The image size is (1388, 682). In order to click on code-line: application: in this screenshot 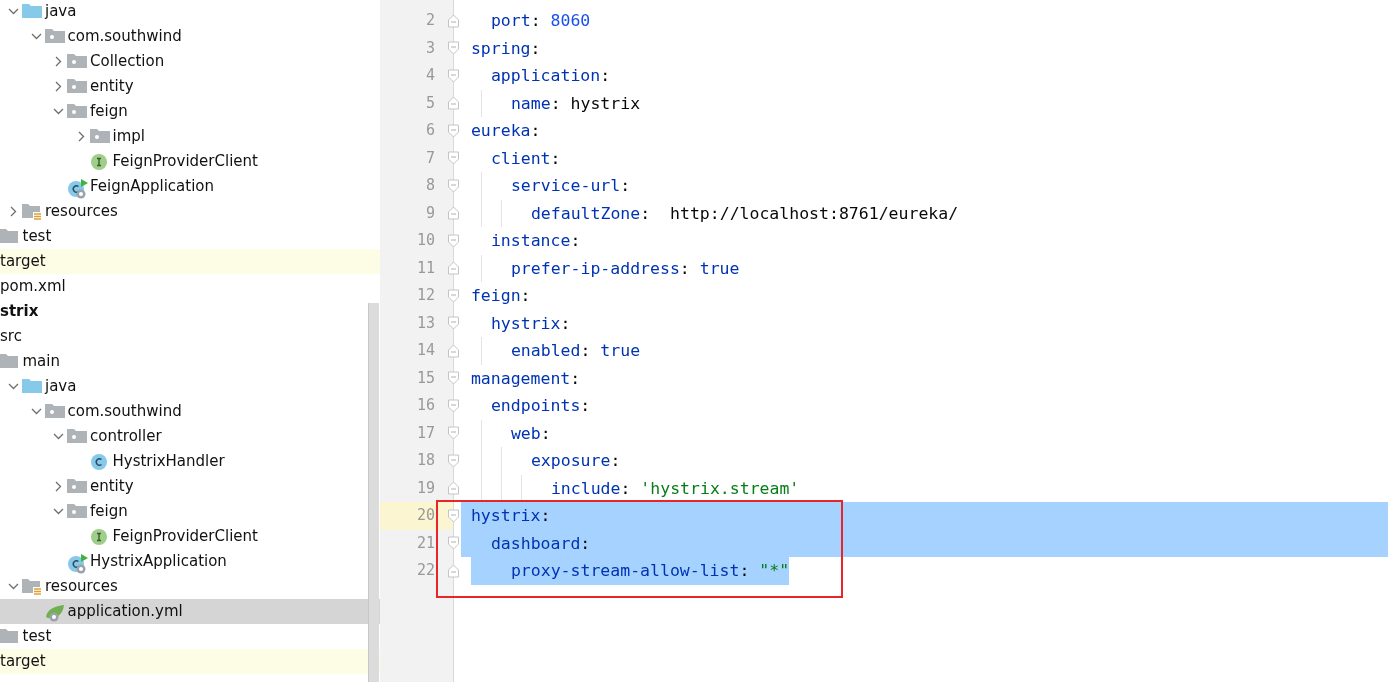, I will do `click(550, 75)`.